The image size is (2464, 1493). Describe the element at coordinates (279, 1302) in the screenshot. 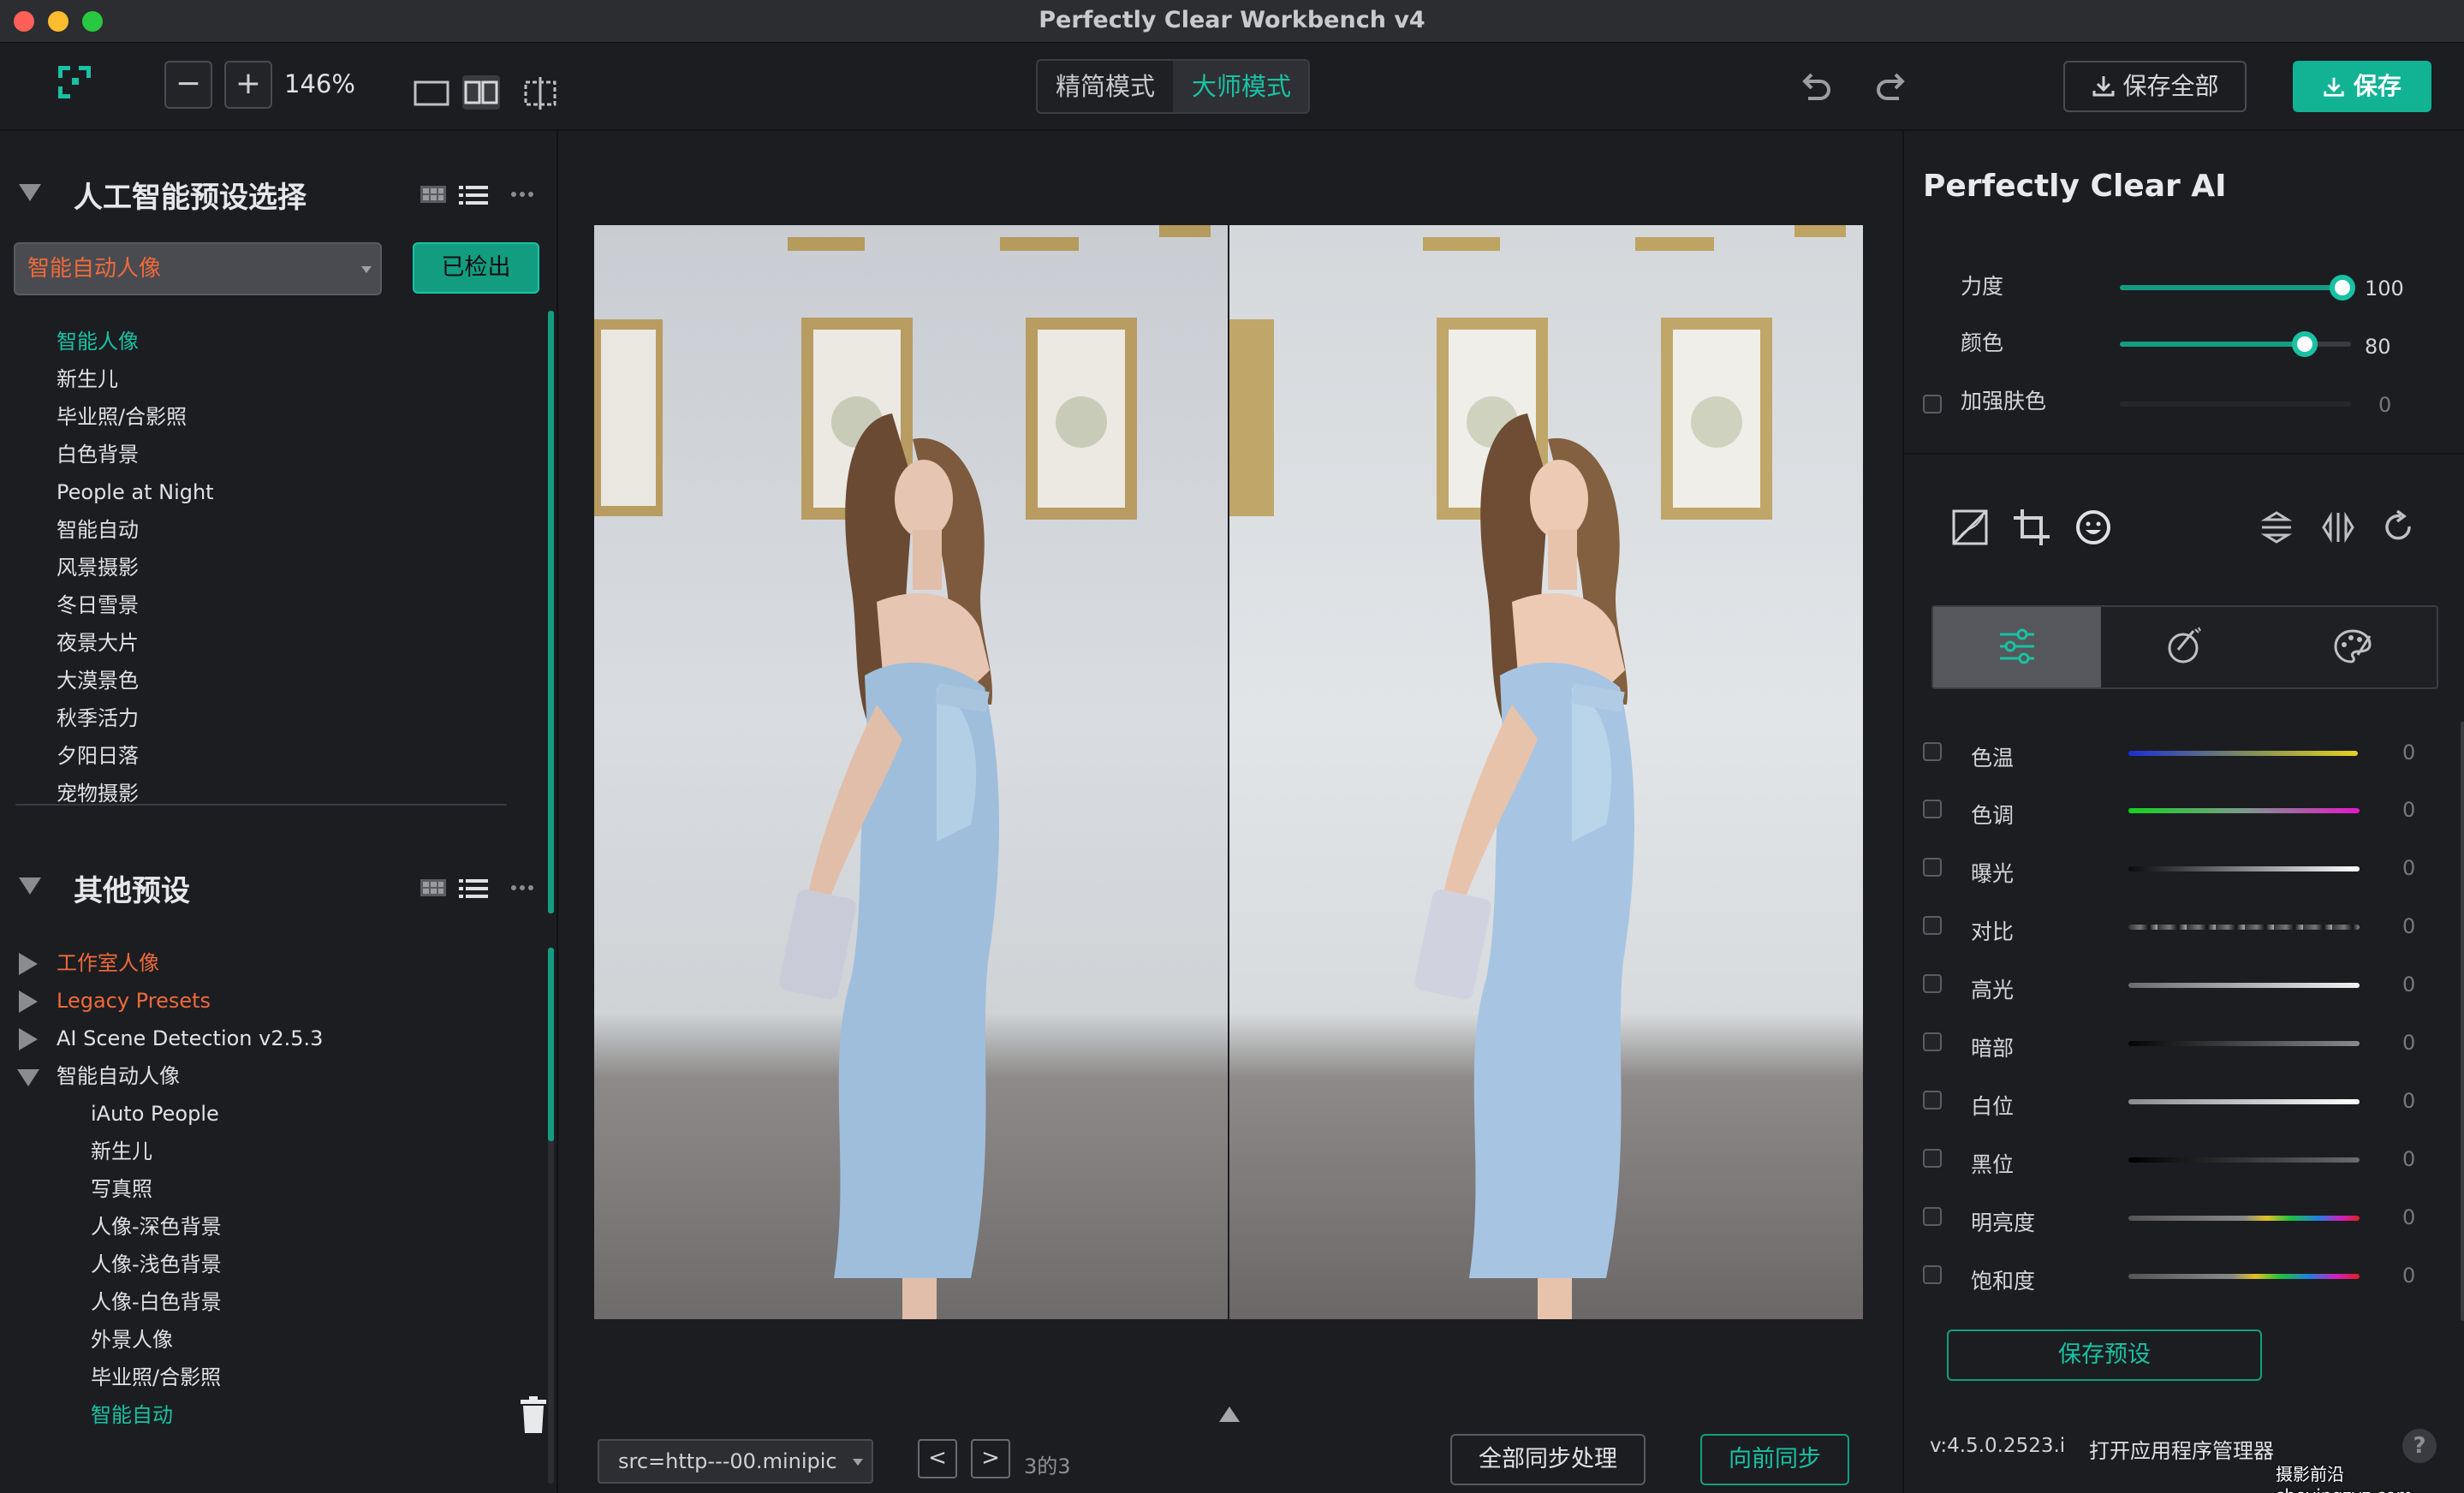

I see `preset-sub-item: 人像-白色背景` at that location.